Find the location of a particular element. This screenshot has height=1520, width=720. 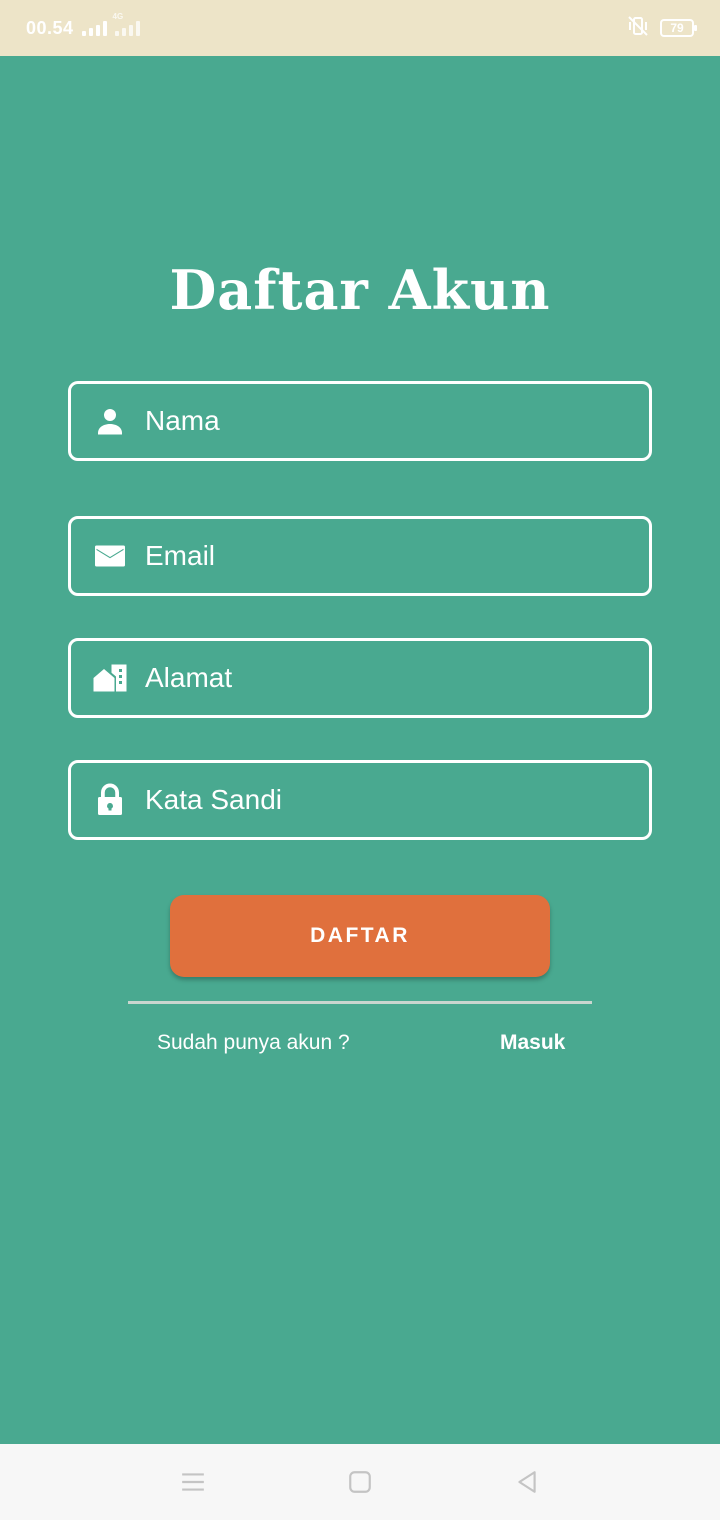

status-right: 79 is located at coordinates (661, 28).